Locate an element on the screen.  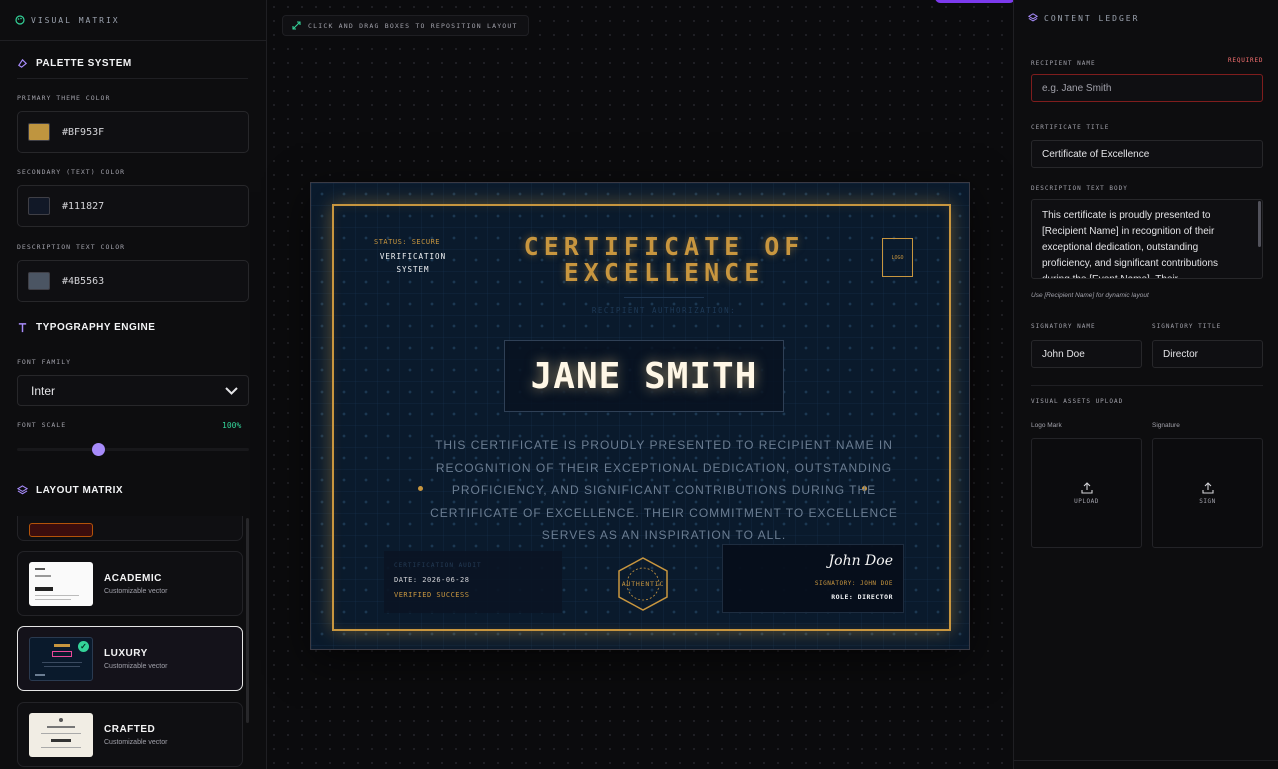
cert-title-input: Certificate of Excellence is located at coordinates (1147, 154).